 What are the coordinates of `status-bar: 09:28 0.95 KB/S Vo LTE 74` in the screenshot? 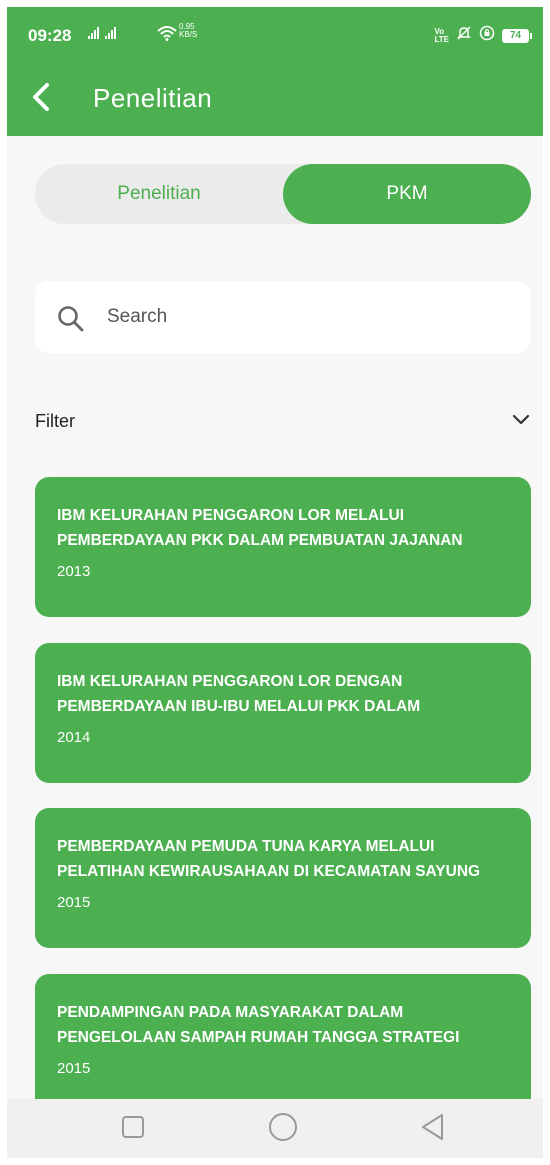 It's located at (275, 36).